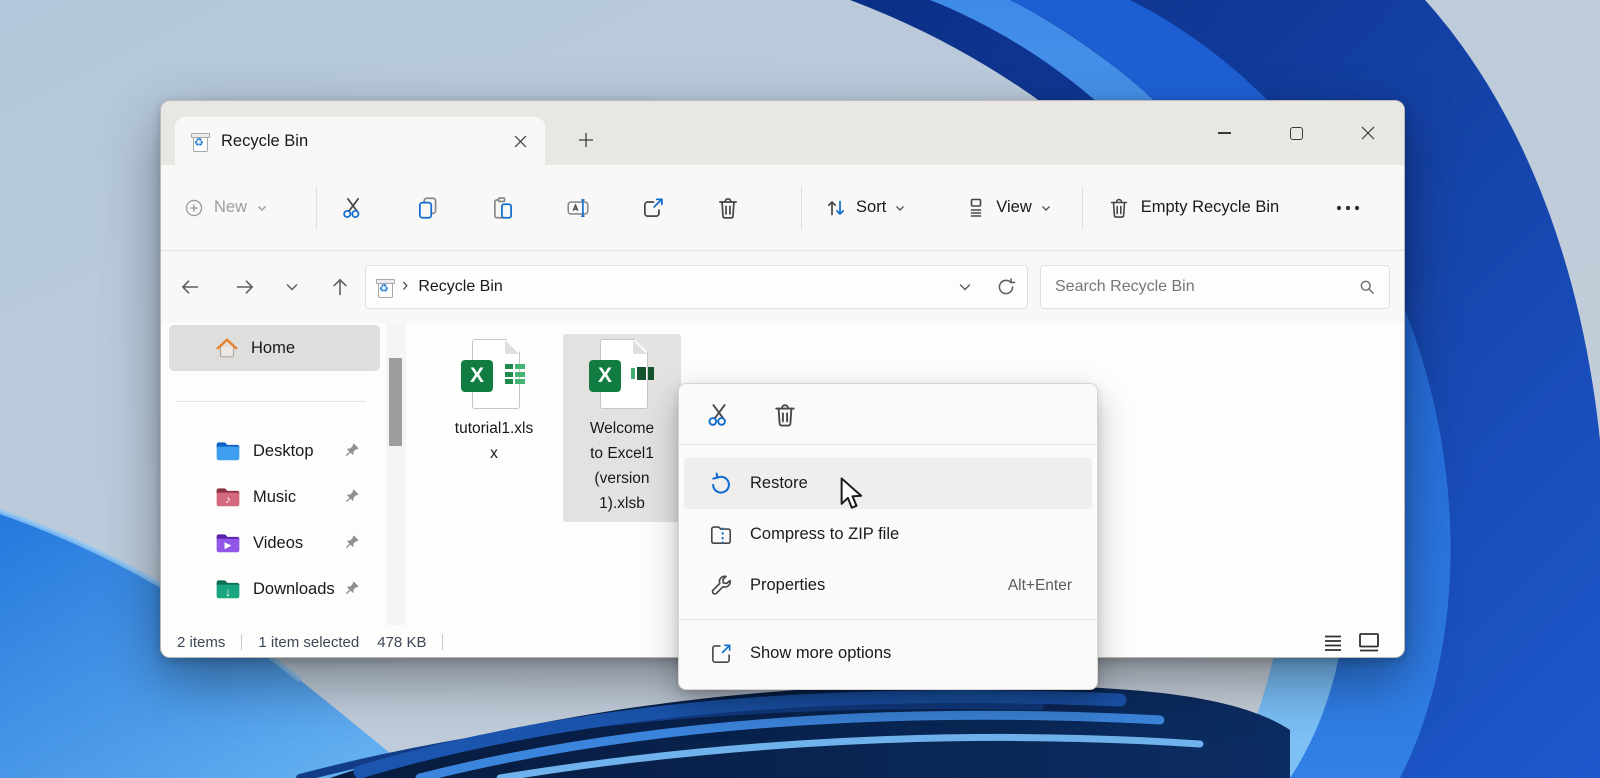 The width and height of the screenshot is (1600, 778). What do you see at coordinates (405, 285) in the screenshot?
I see `breadcrumb-chevron: ›` at bounding box center [405, 285].